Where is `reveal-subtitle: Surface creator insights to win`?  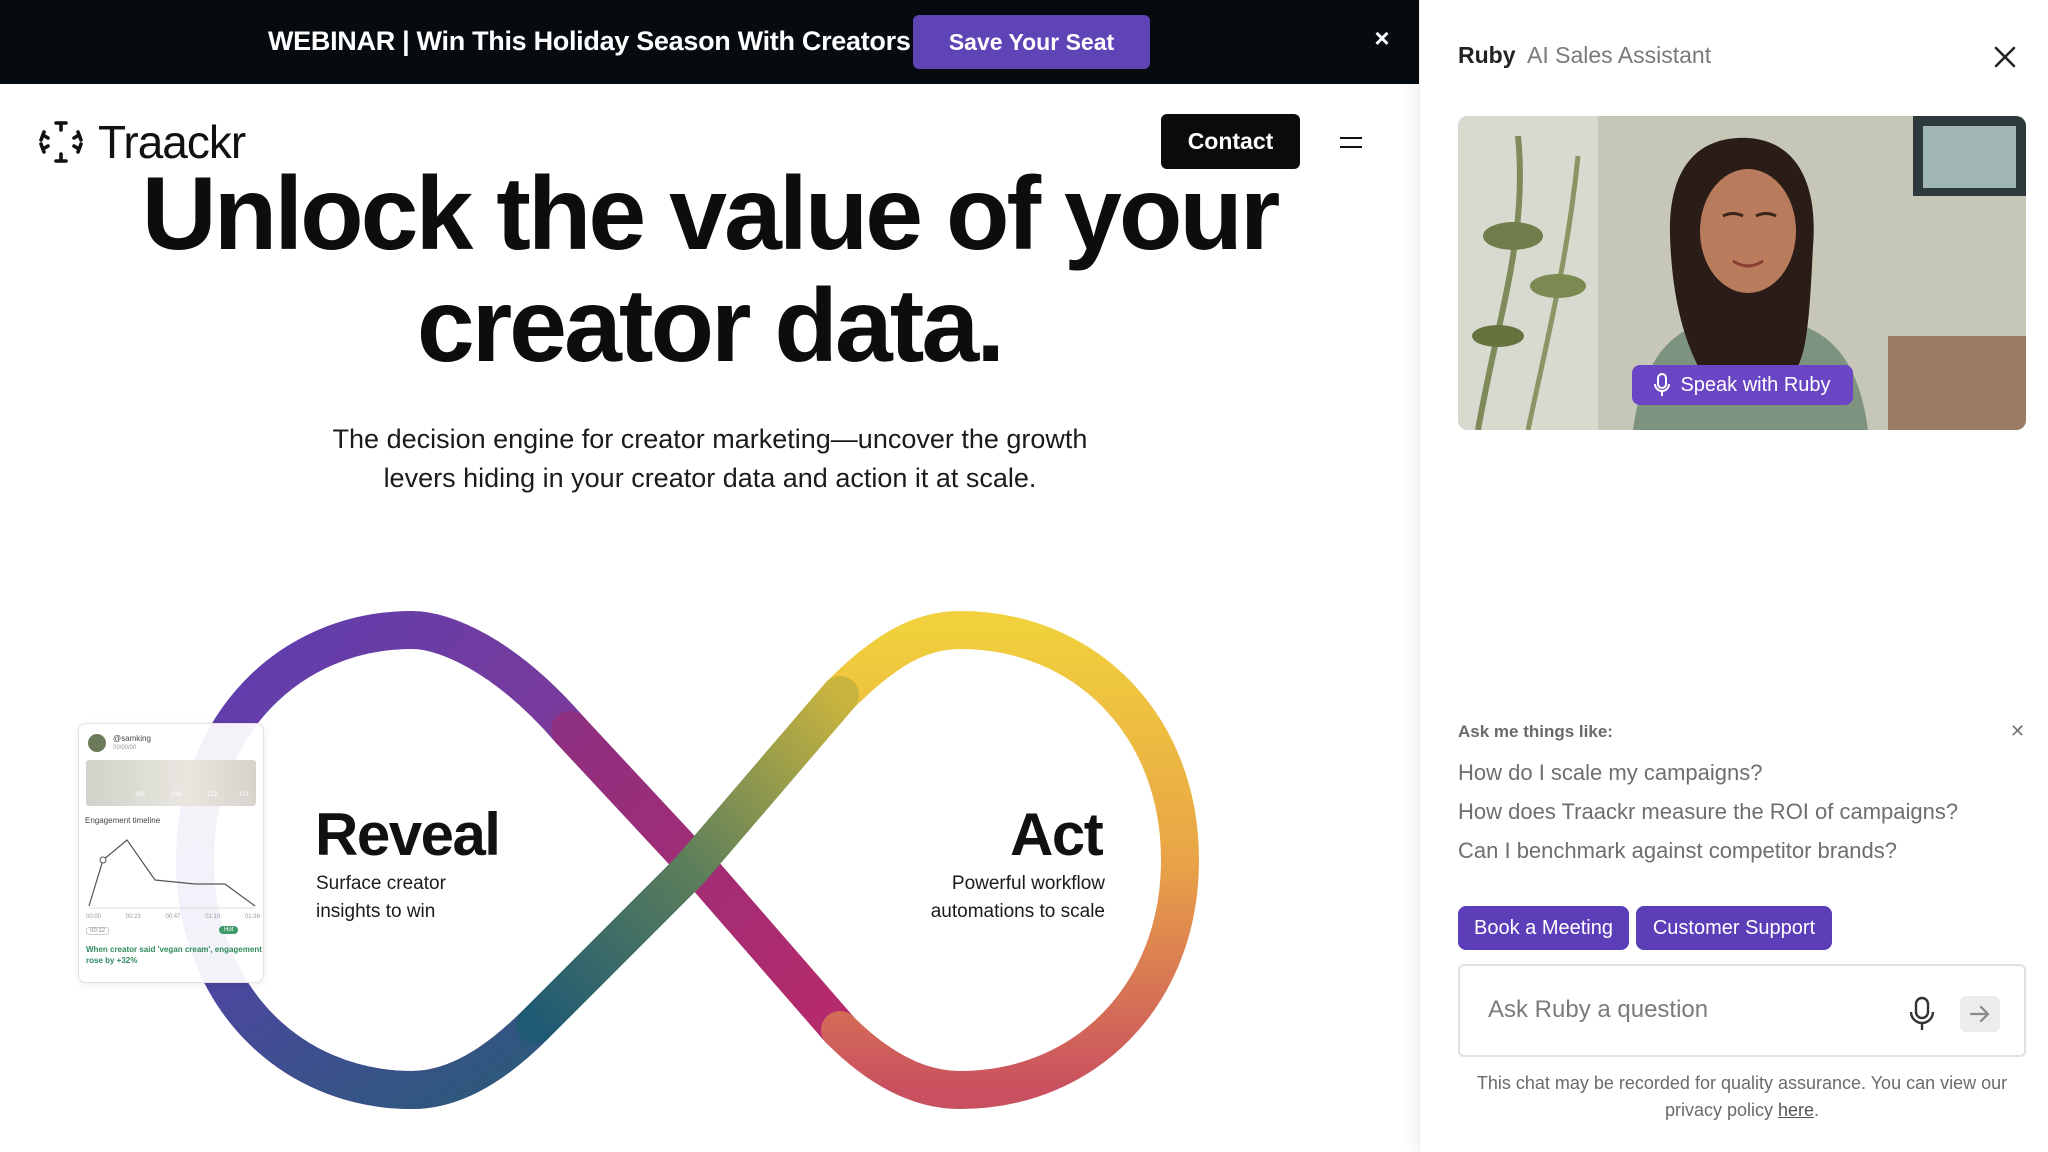
reveal-subtitle: Surface creator insights to win is located at coordinates (381, 898).